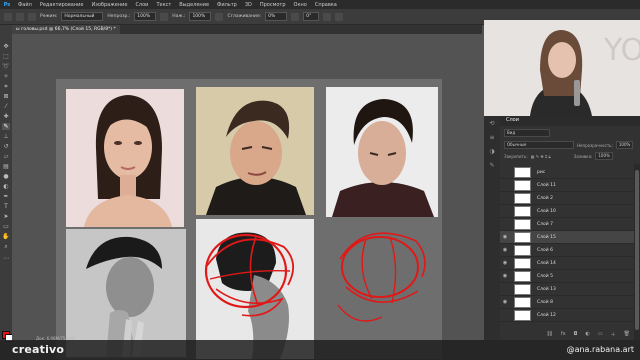 This screenshot has width=640, height=360. What do you see at coordinates (6, 216) in the screenshot?
I see `path-select-tool-icon: ➤` at bounding box center [6, 216].